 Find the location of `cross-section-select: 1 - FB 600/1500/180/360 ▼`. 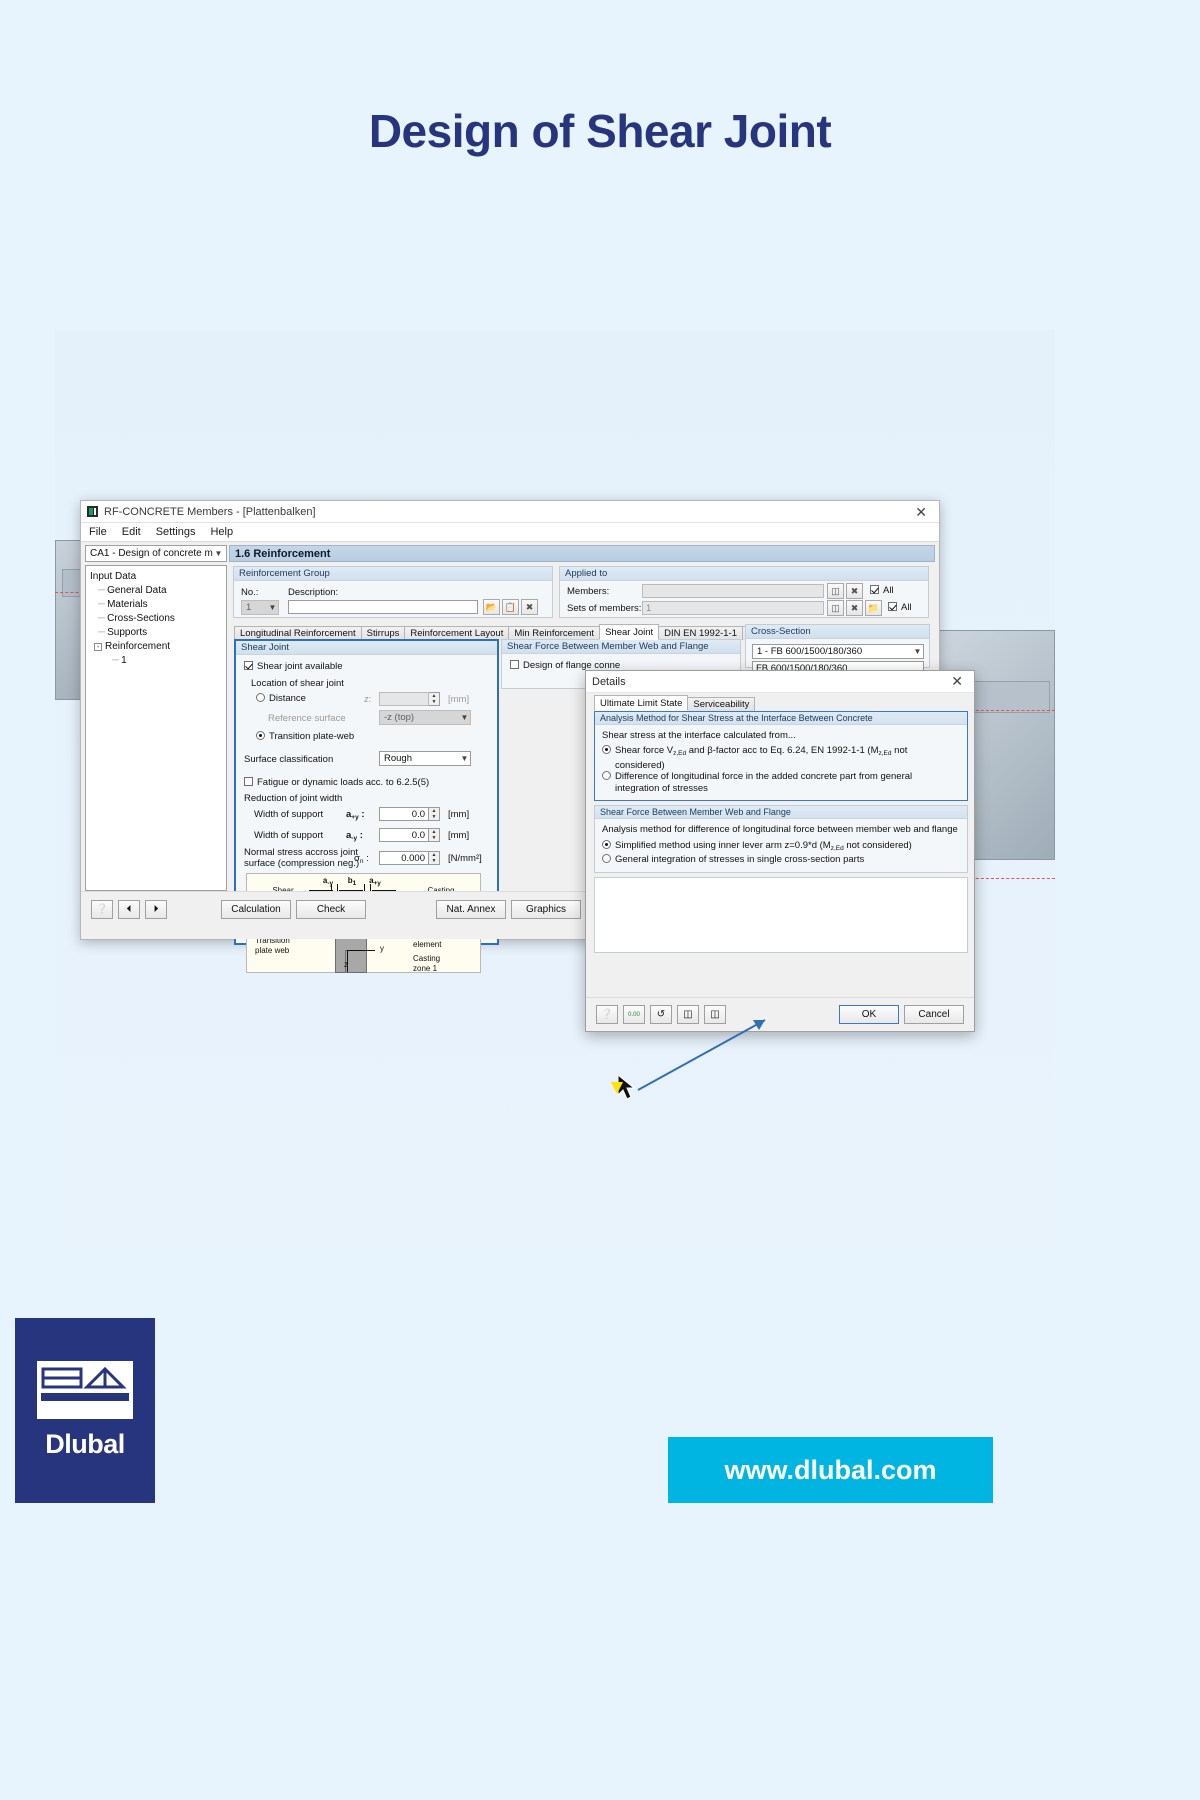

cross-section-select: 1 - FB 600/1500/180/360 ▼ is located at coordinates (838, 651).